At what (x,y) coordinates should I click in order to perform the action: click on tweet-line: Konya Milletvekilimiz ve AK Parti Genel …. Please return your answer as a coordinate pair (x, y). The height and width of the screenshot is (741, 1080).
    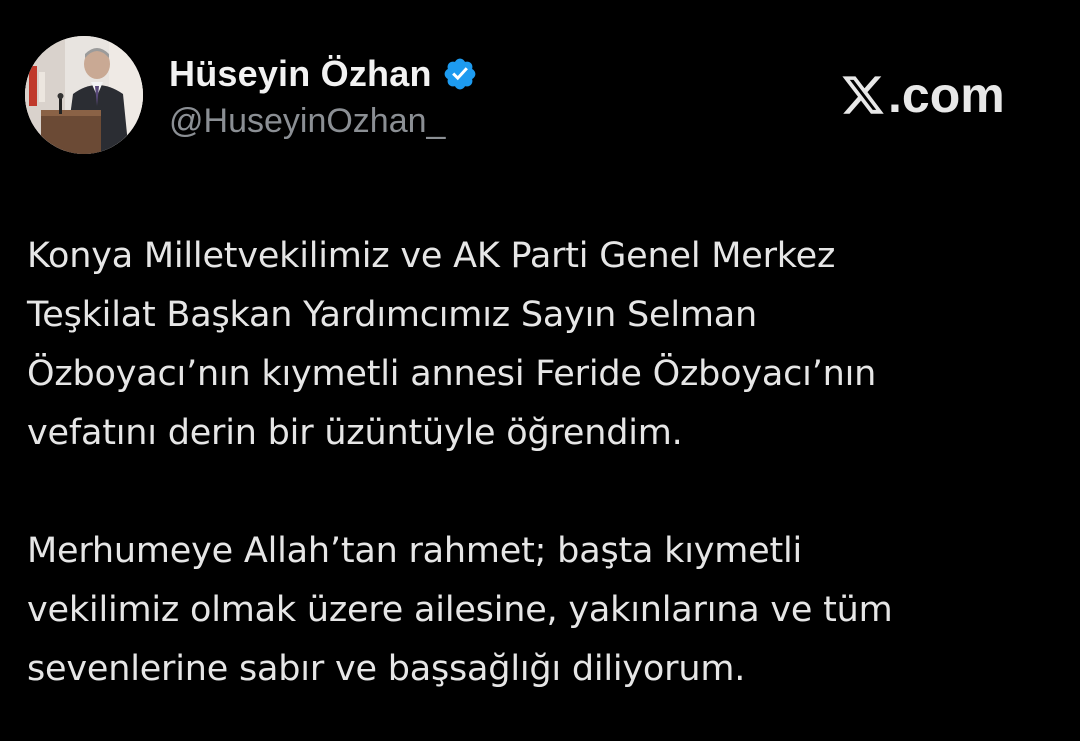
    Looking at the image, I should click on (431, 256).